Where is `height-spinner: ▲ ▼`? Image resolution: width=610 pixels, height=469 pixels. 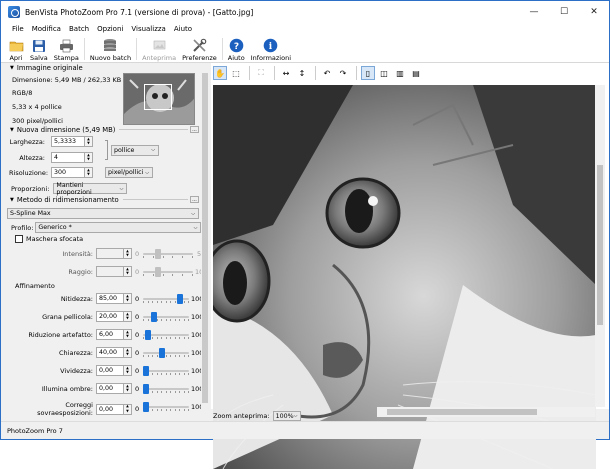
height-spinner: ▲ ▼ is located at coordinates (89, 157).